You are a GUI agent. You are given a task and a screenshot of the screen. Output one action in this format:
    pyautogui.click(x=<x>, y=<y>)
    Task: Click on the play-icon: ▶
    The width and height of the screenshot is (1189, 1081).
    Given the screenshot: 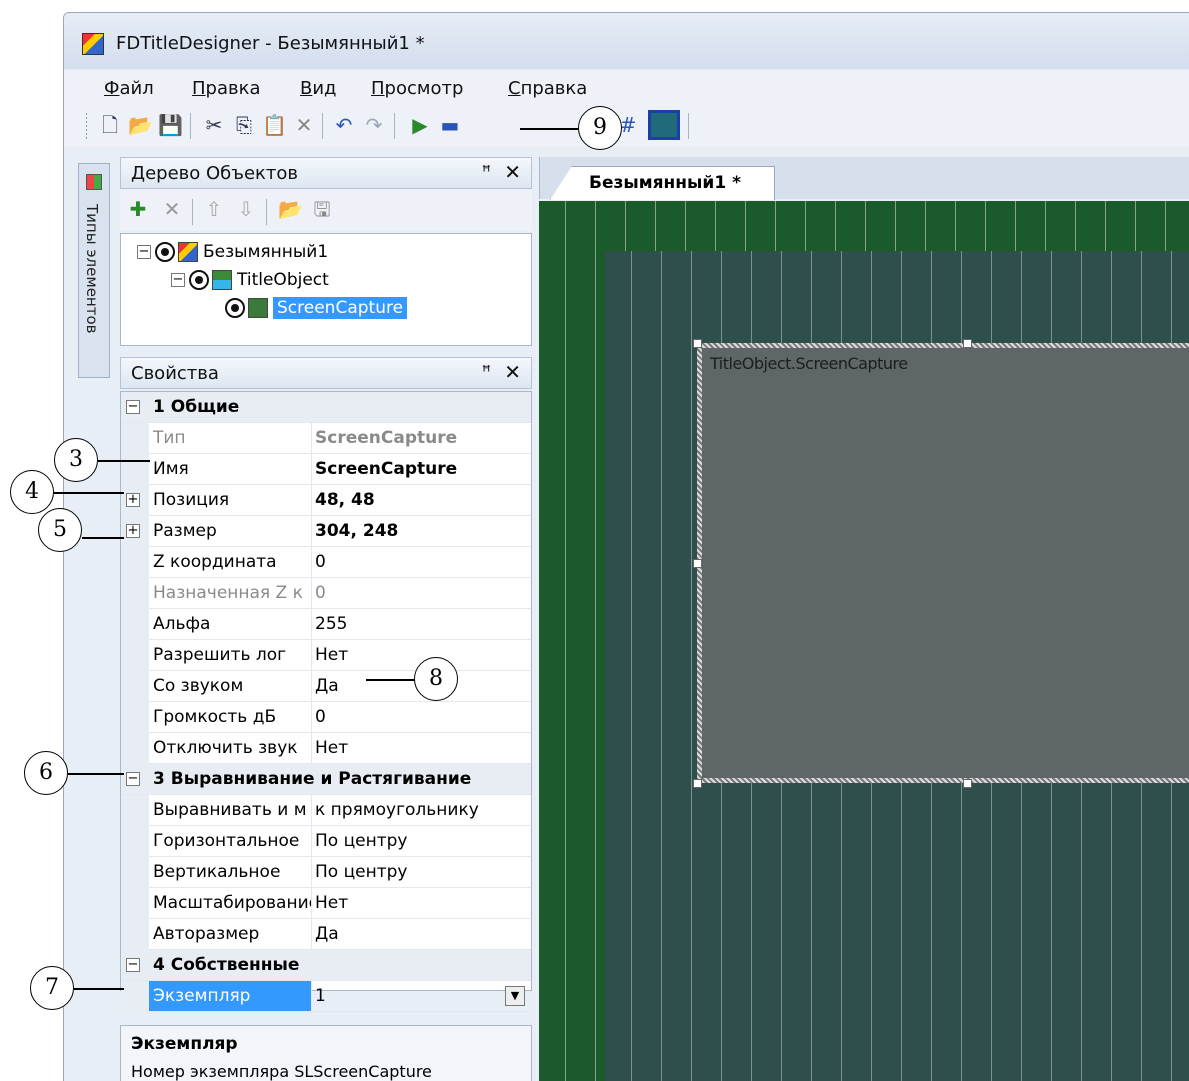 What is the action you would take?
    pyautogui.click(x=420, y=125)
    